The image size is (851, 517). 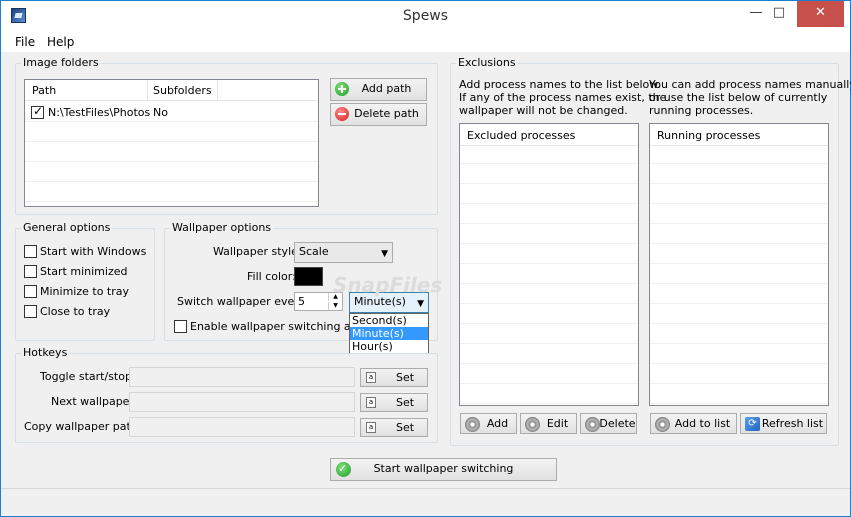 What do you see at coordinates (394, 402) in the screenshot?
I see `next-wallpaper-set-button: a Set` at bounding box center [394, 402].